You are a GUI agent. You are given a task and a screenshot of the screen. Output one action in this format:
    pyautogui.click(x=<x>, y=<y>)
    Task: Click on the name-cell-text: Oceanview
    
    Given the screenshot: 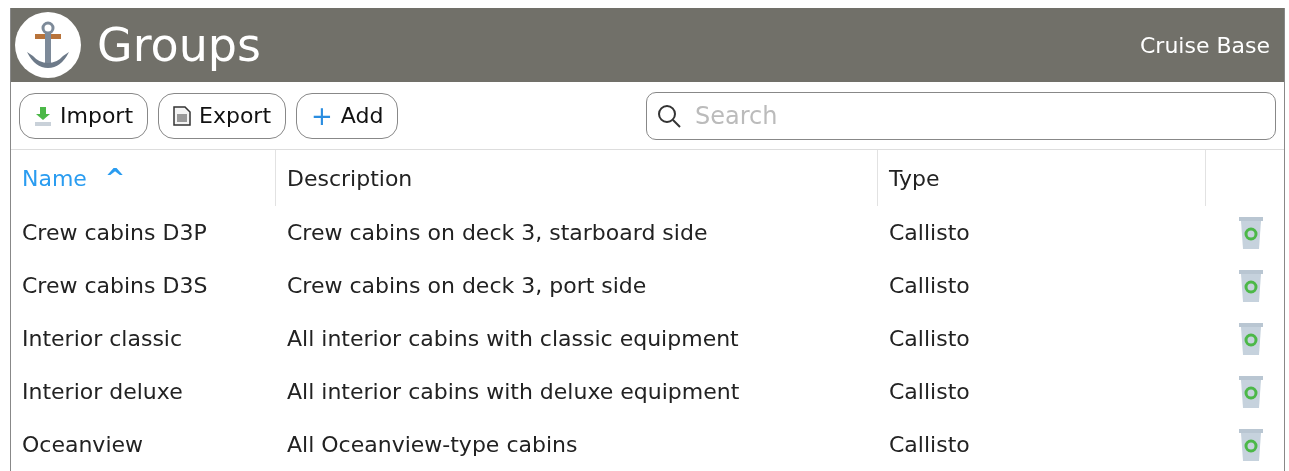 What is the action you would take?
    pyautogui.click(x=83, y=445)
    